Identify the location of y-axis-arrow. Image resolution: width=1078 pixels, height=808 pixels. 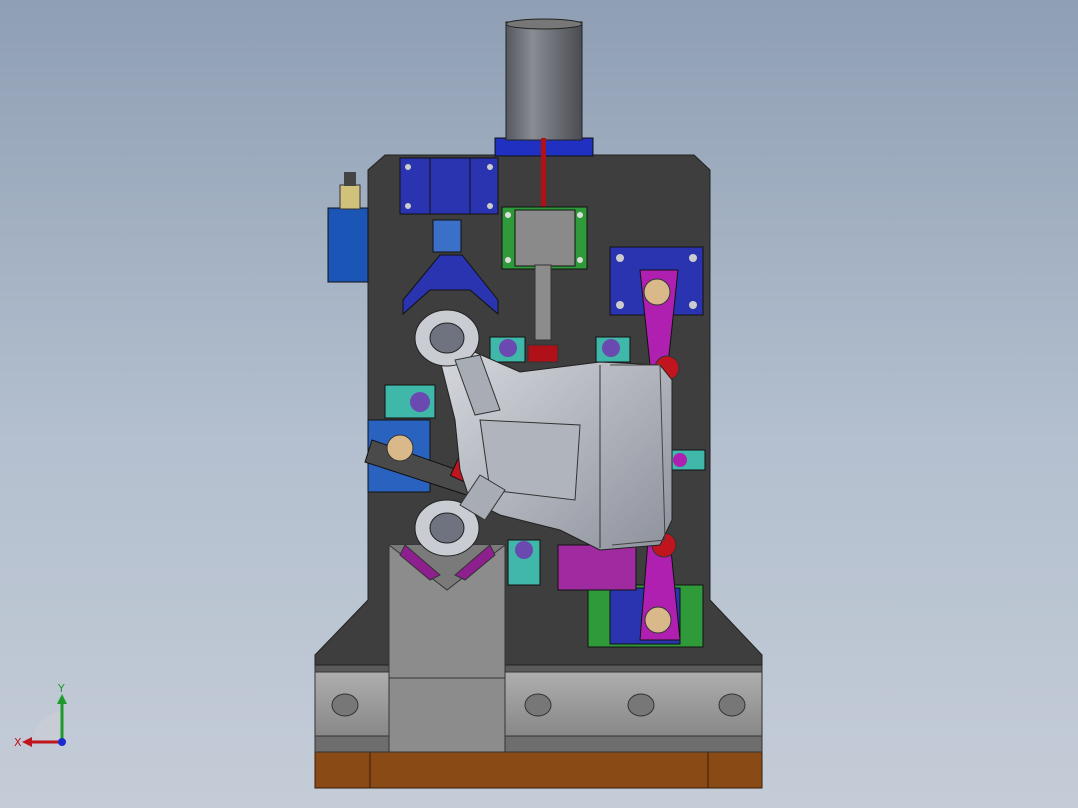
(62, 699).